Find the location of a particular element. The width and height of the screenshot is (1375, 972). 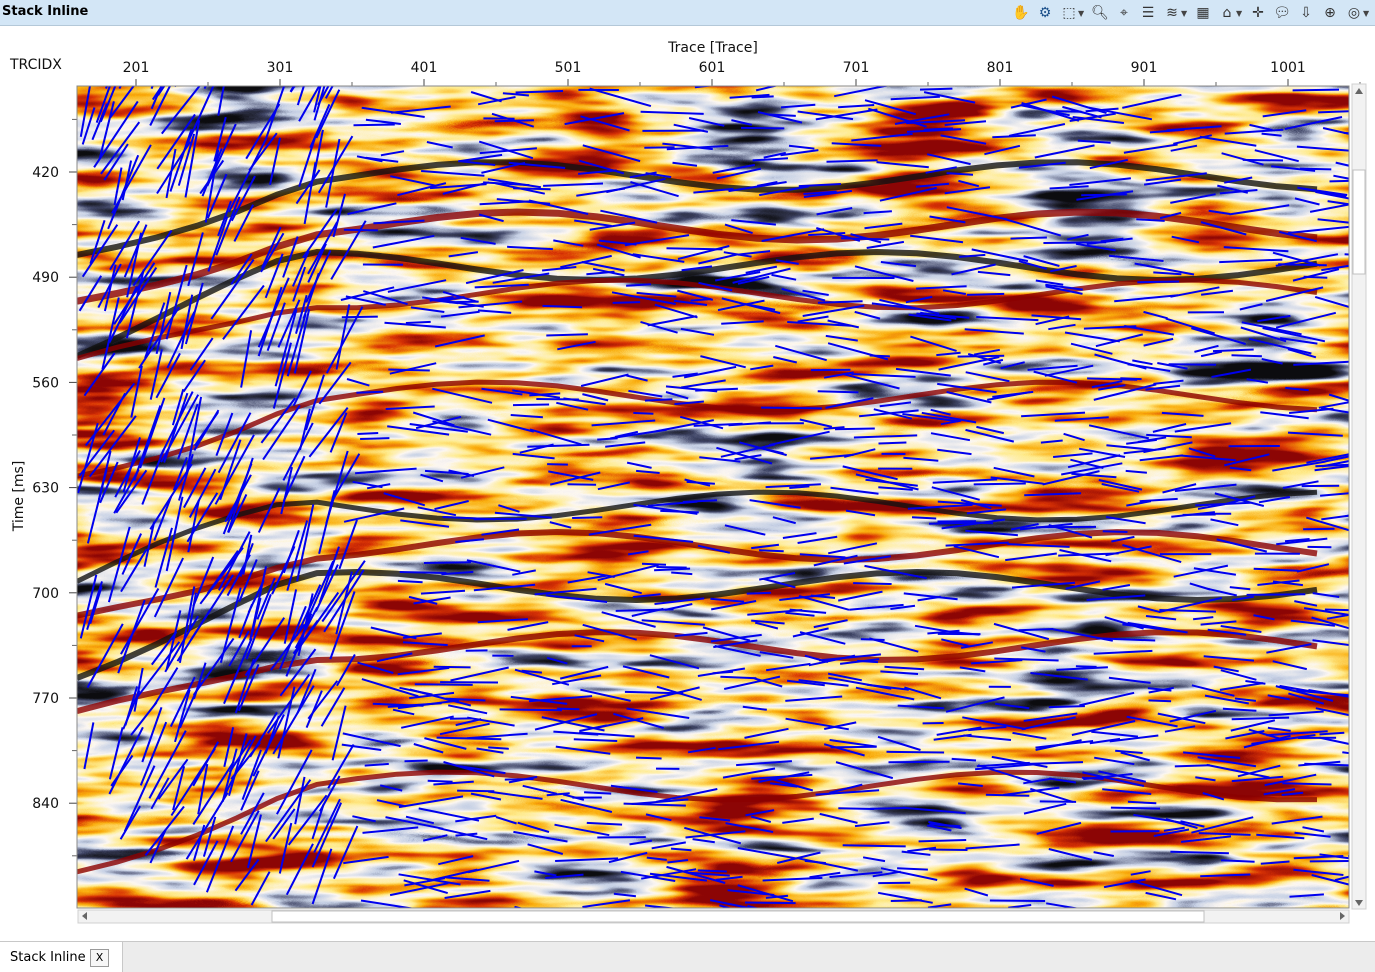

grid-icon: ▦ is located at coordinates (1203, 13).